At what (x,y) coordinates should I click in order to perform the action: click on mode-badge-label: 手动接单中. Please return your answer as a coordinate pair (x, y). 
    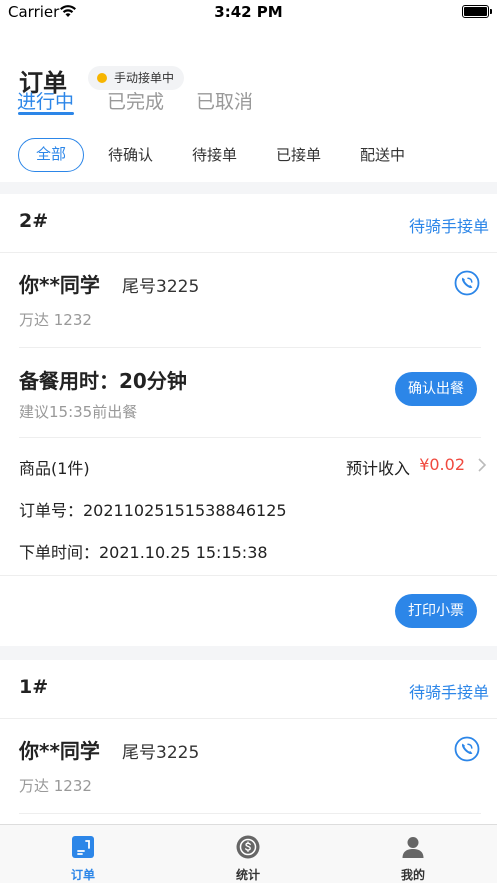
    Looking at the image, I should click on (144, 78).